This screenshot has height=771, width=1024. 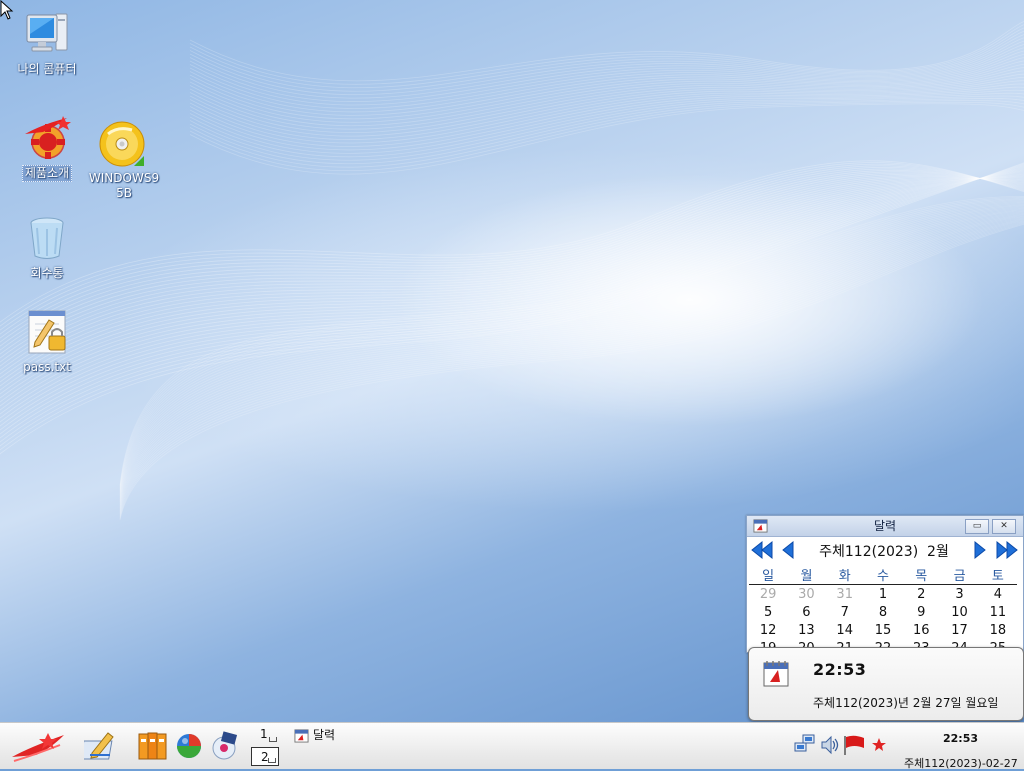 I want to click on desktop-icon-product-intro: 제품소개, so click(x=47, y=148).